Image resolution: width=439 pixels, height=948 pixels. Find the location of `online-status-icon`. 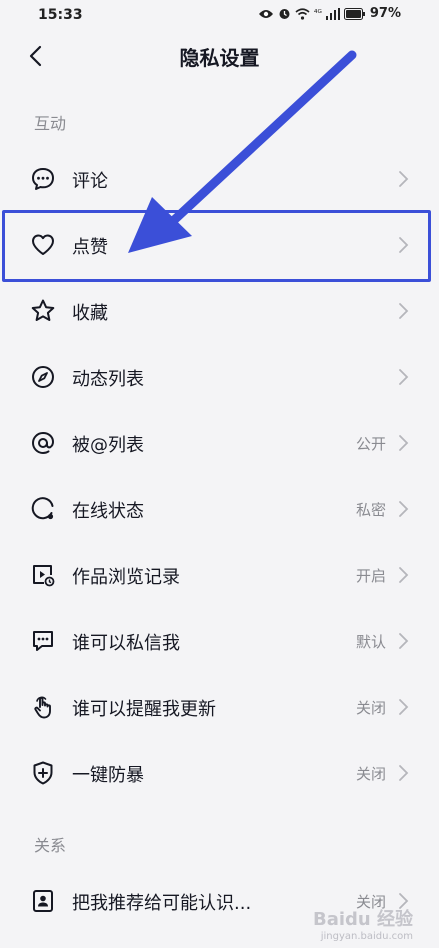

online-status-icon is located at coordinates (42, 508).